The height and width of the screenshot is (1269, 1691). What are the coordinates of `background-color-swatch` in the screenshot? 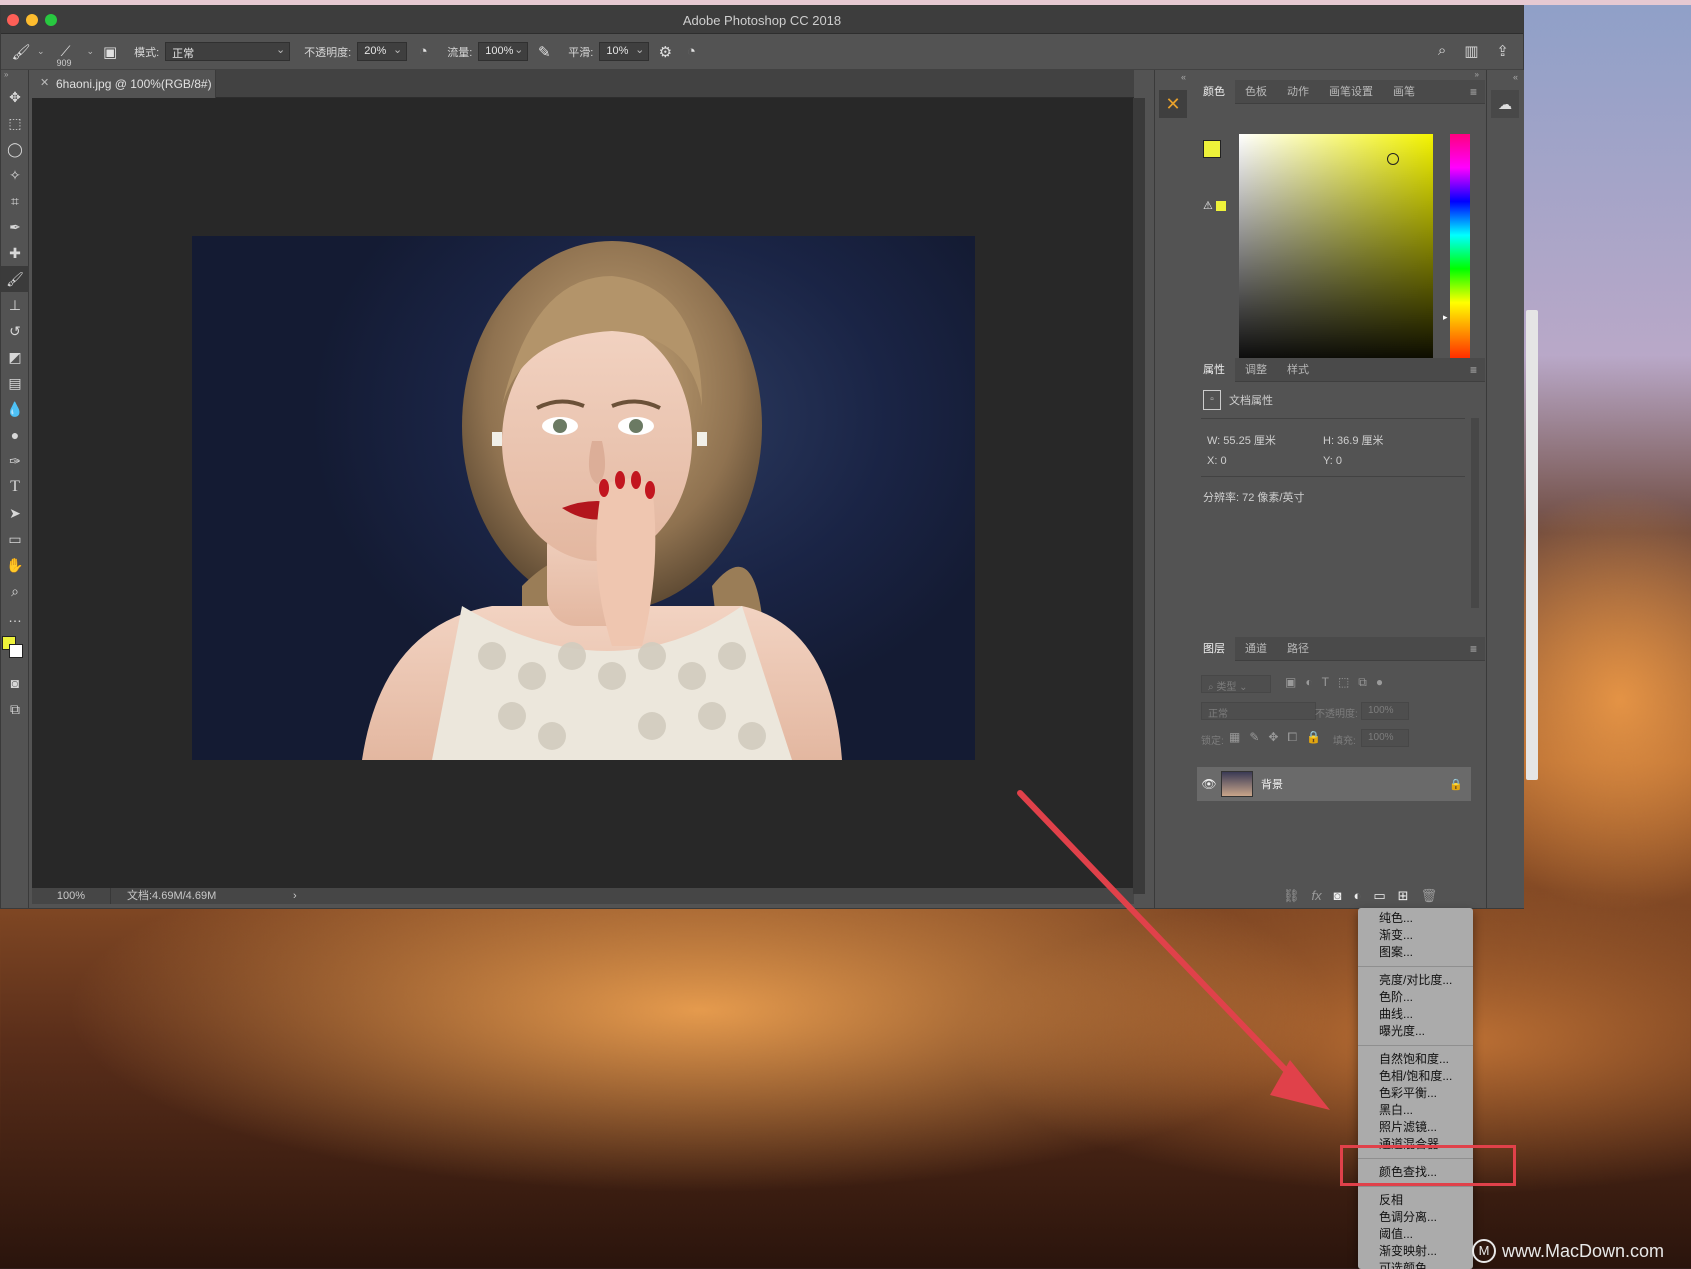 It's located at (16, 651).